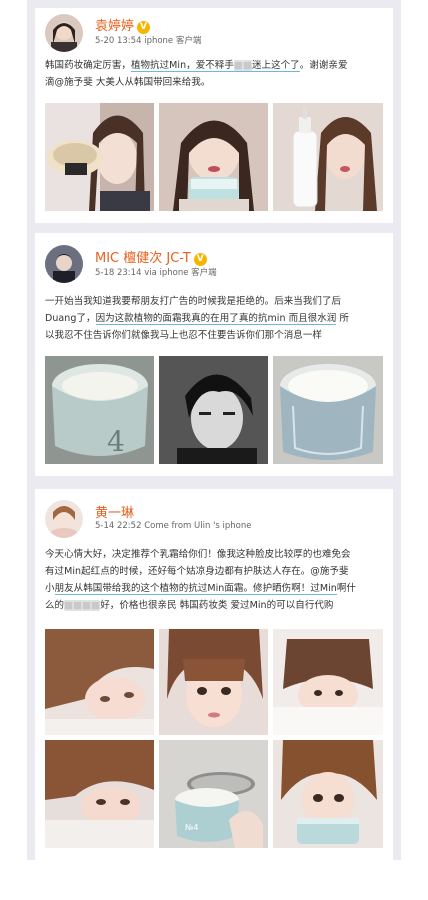 This screenshot has height=900, width=428. Describe the element at coordinates (173, 41) in the screenshot. I see `post-client: iphone 客户端` at that location.